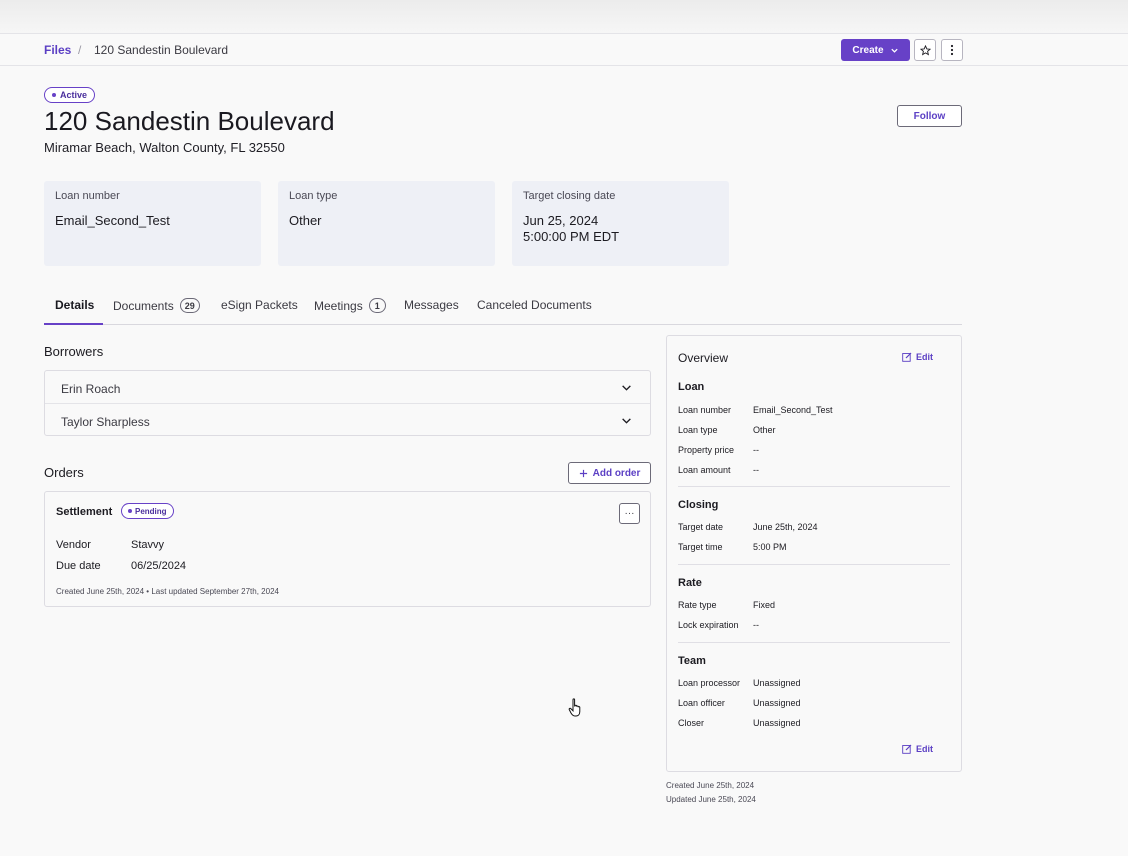 The image size is (1128, 856). I want to click on borrowers-list: Erin Roach Taylor Sharpless, so click(347, 403).